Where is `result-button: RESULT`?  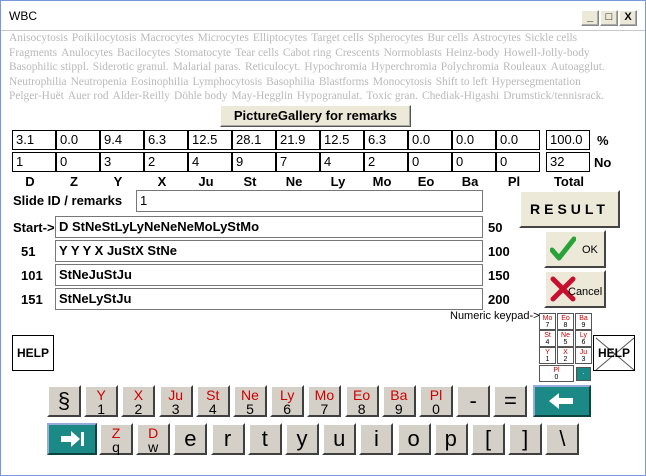
result-button: RESULT is located at coordinates (569, 209).